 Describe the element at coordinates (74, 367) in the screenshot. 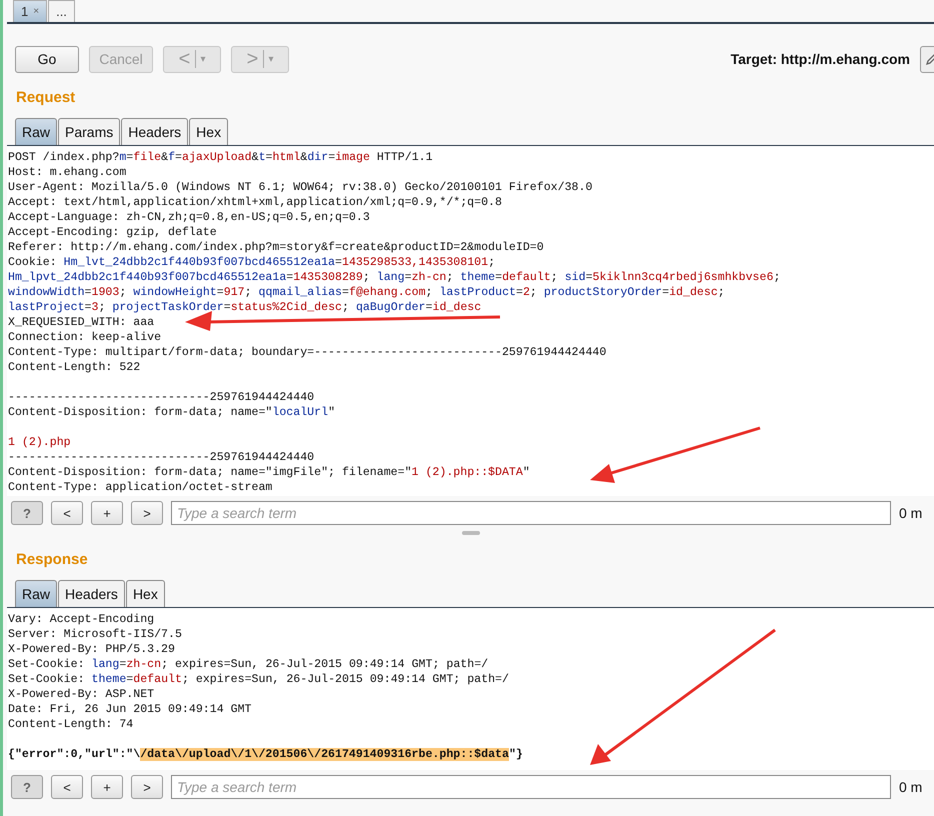

I see `code-line: Content-Length: 522` at that location.